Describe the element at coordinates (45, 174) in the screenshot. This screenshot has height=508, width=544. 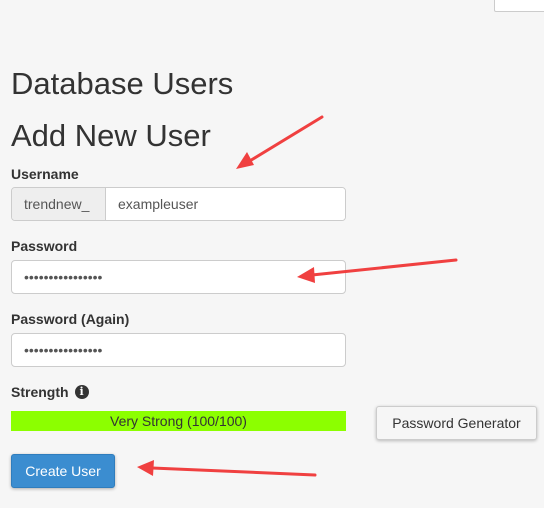
I see `username-label: Username` at that location.